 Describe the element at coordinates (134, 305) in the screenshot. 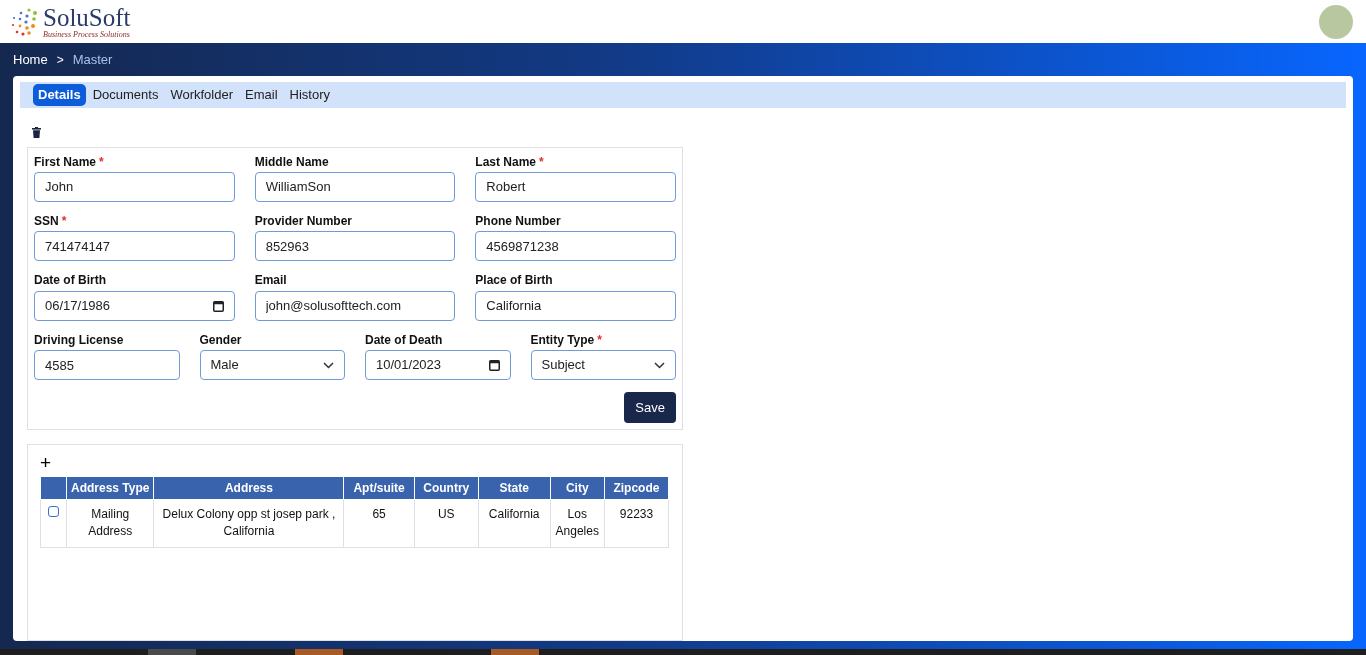

I see `date-field: 06/17/1986` at that location.